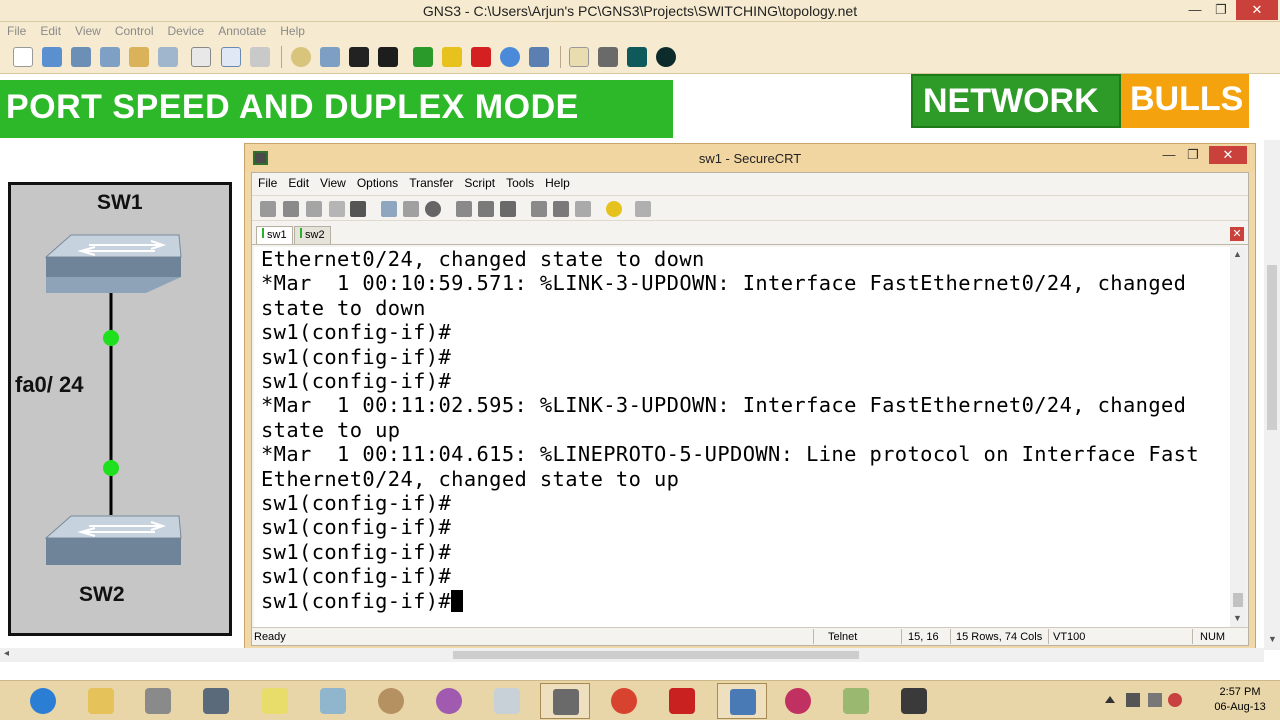 This screenshot has height=720, width=1280. Describe the element at coordinates (452, 57) in the screenshot. I see `suspend-all-icon` at that location.